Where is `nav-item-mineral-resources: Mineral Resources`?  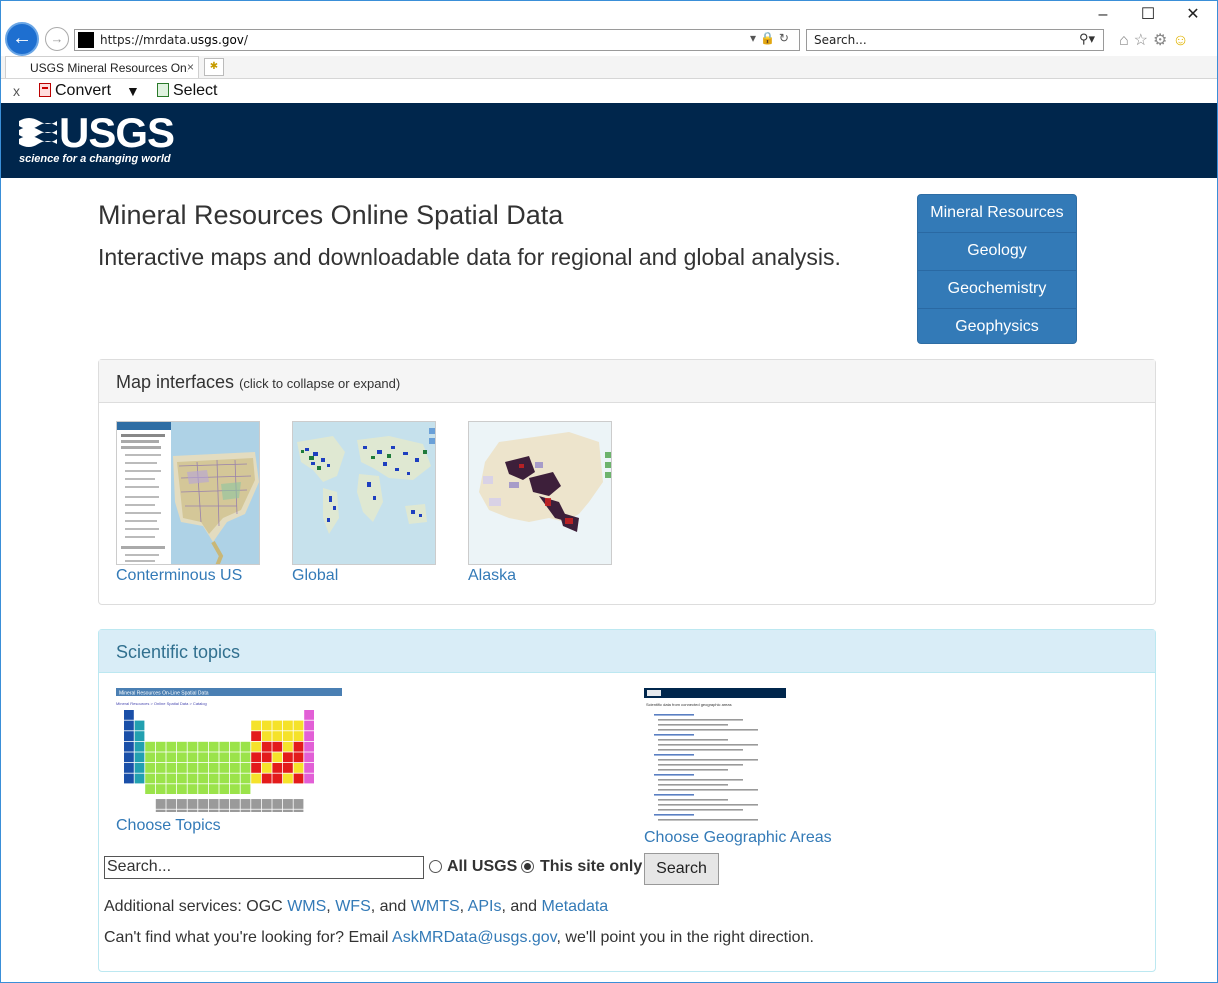 nav-item-mineral-resources: Mineral Resources is located at coordinates (997, 214).